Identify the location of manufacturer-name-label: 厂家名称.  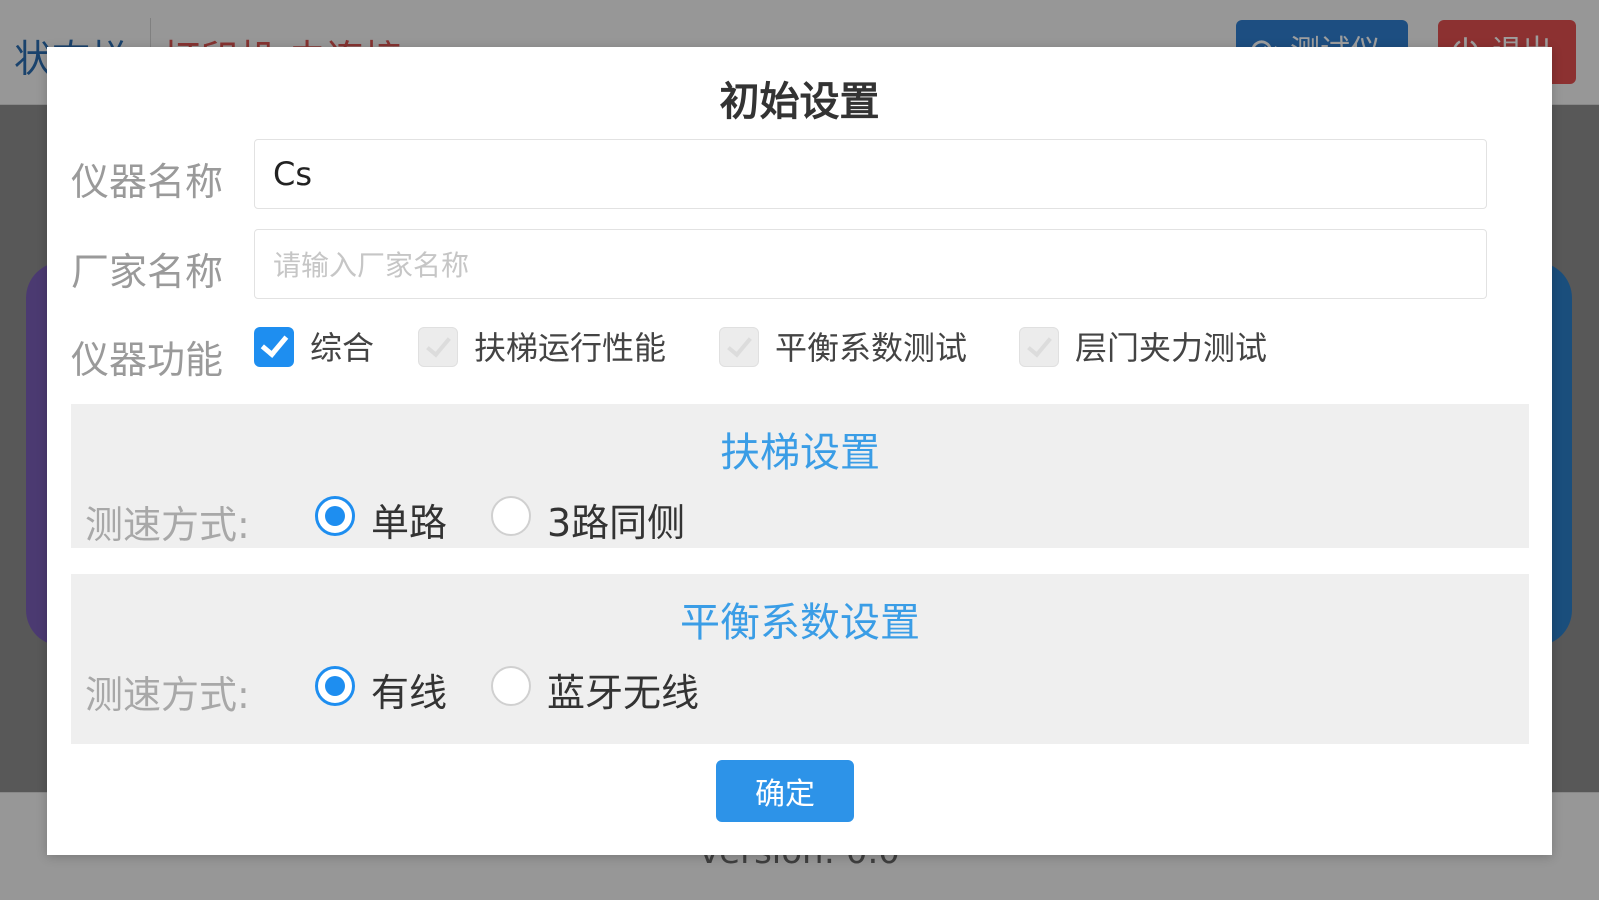
(147, 272).